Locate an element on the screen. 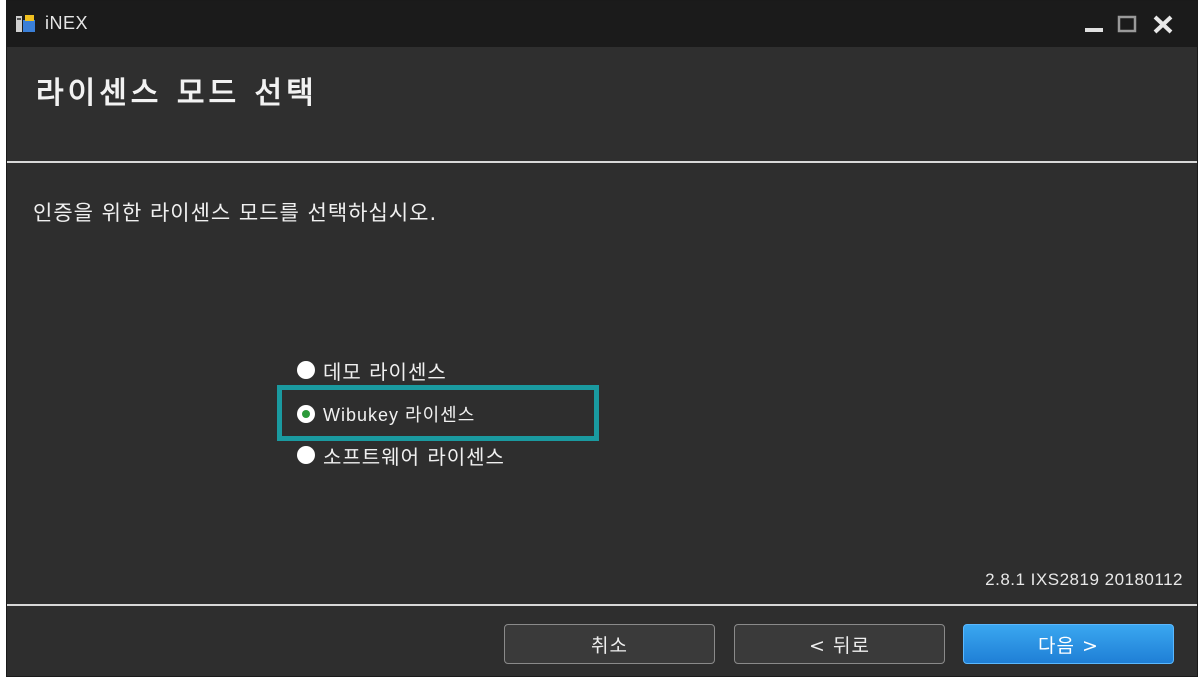 This screenshot has height=681, width=1202. version-text: 2.8.1 IXS2819 20180112 is located at coordinates (1084, 579).